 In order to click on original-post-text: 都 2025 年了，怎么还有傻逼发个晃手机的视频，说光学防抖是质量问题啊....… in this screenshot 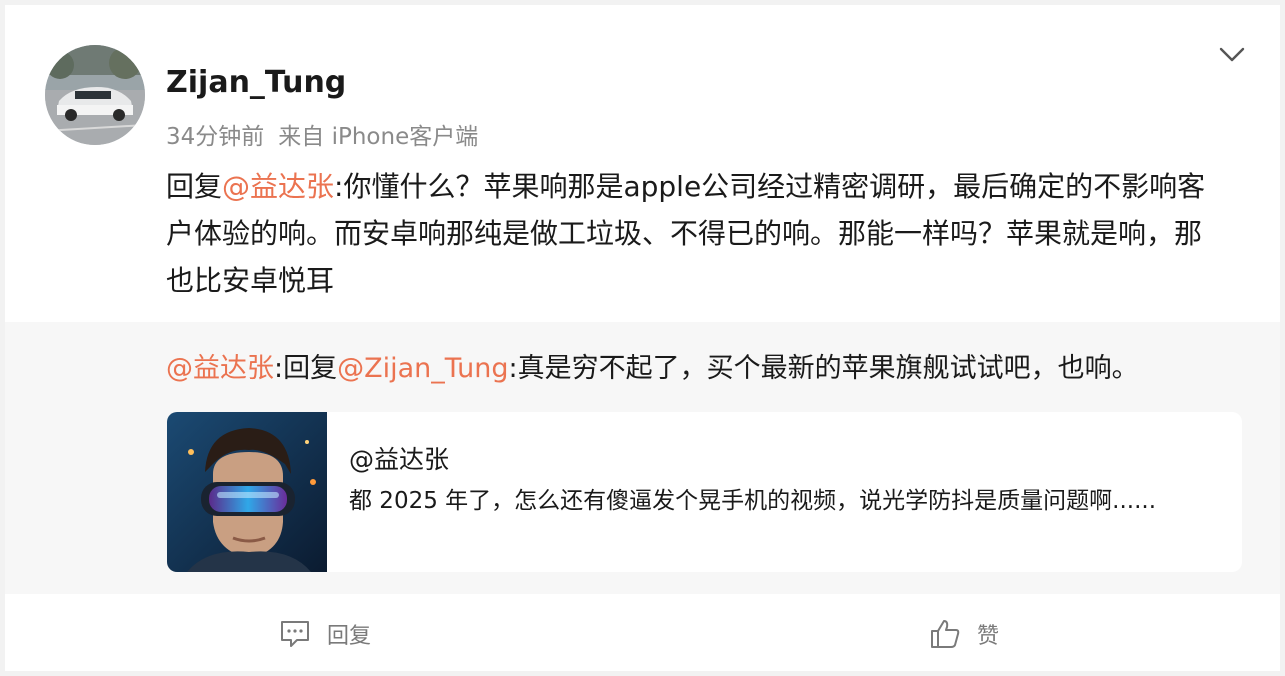, I will do `click(753, 501)`.